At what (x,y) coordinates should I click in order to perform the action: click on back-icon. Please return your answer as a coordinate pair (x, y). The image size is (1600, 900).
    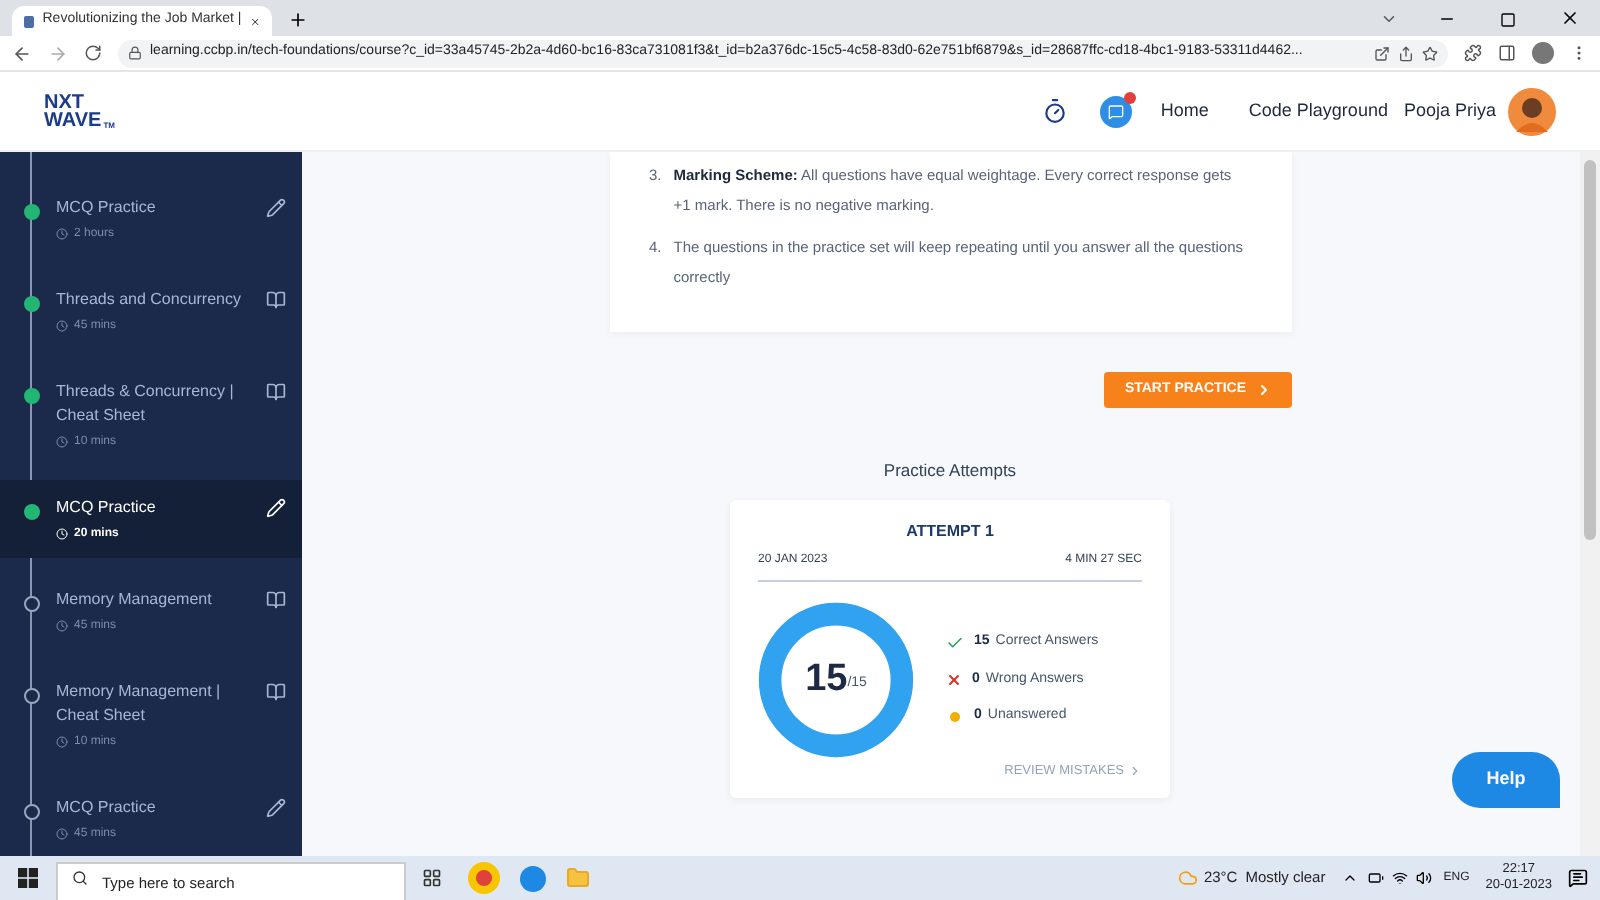
    Looking at the image, I should click on (22, 53).